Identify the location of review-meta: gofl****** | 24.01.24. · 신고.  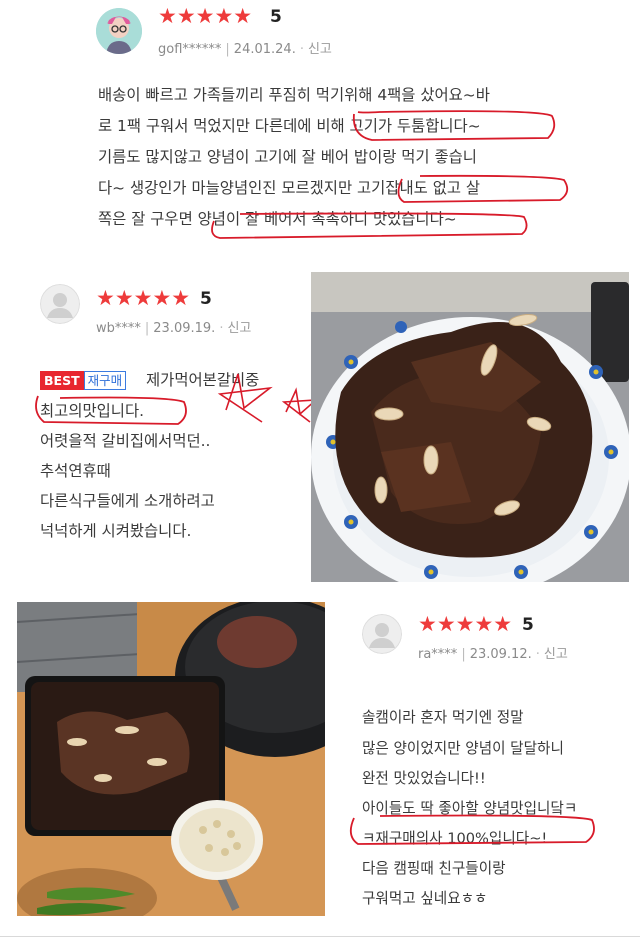
(245, 49).